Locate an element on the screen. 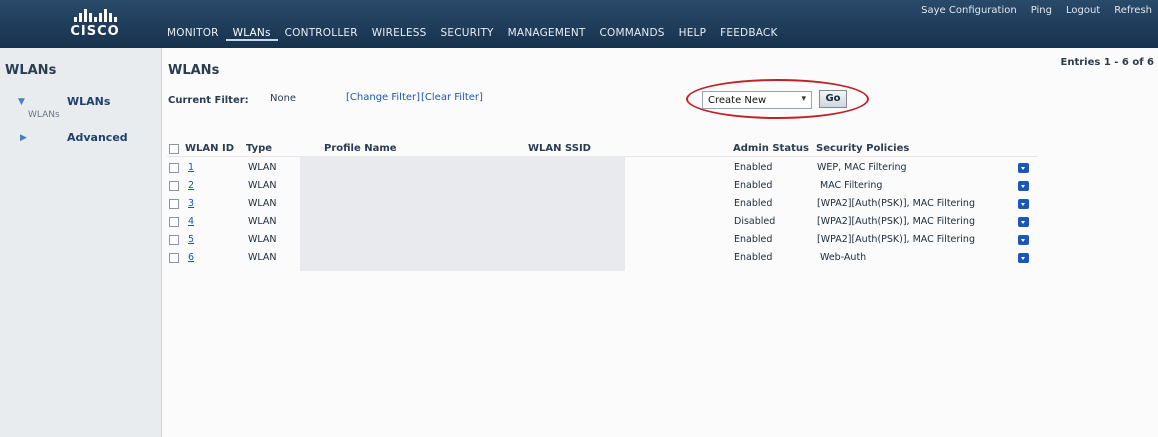 Image resolution: width=1158 pixels, height=437 pixels. wlan-id-link: 4 is located at coordinates (191, 221).